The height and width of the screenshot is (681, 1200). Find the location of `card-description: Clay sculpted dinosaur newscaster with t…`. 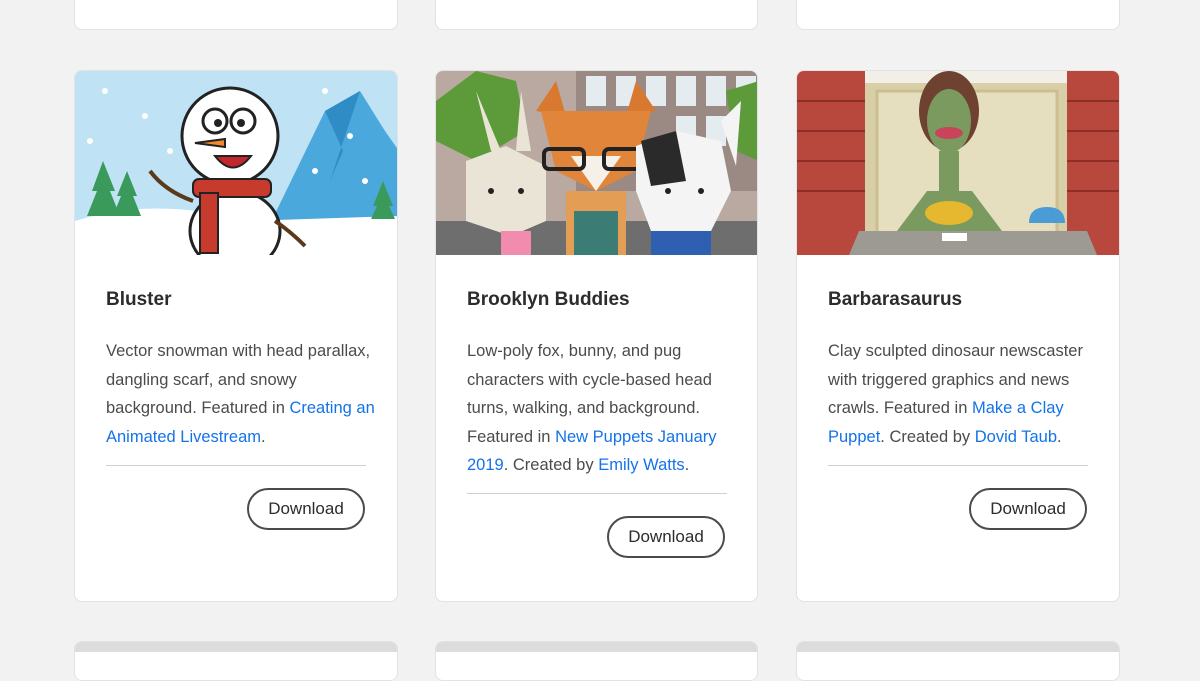

card-description: Clay sculpted dinosaur newscaster with t… is located at coordinates (963, 394).